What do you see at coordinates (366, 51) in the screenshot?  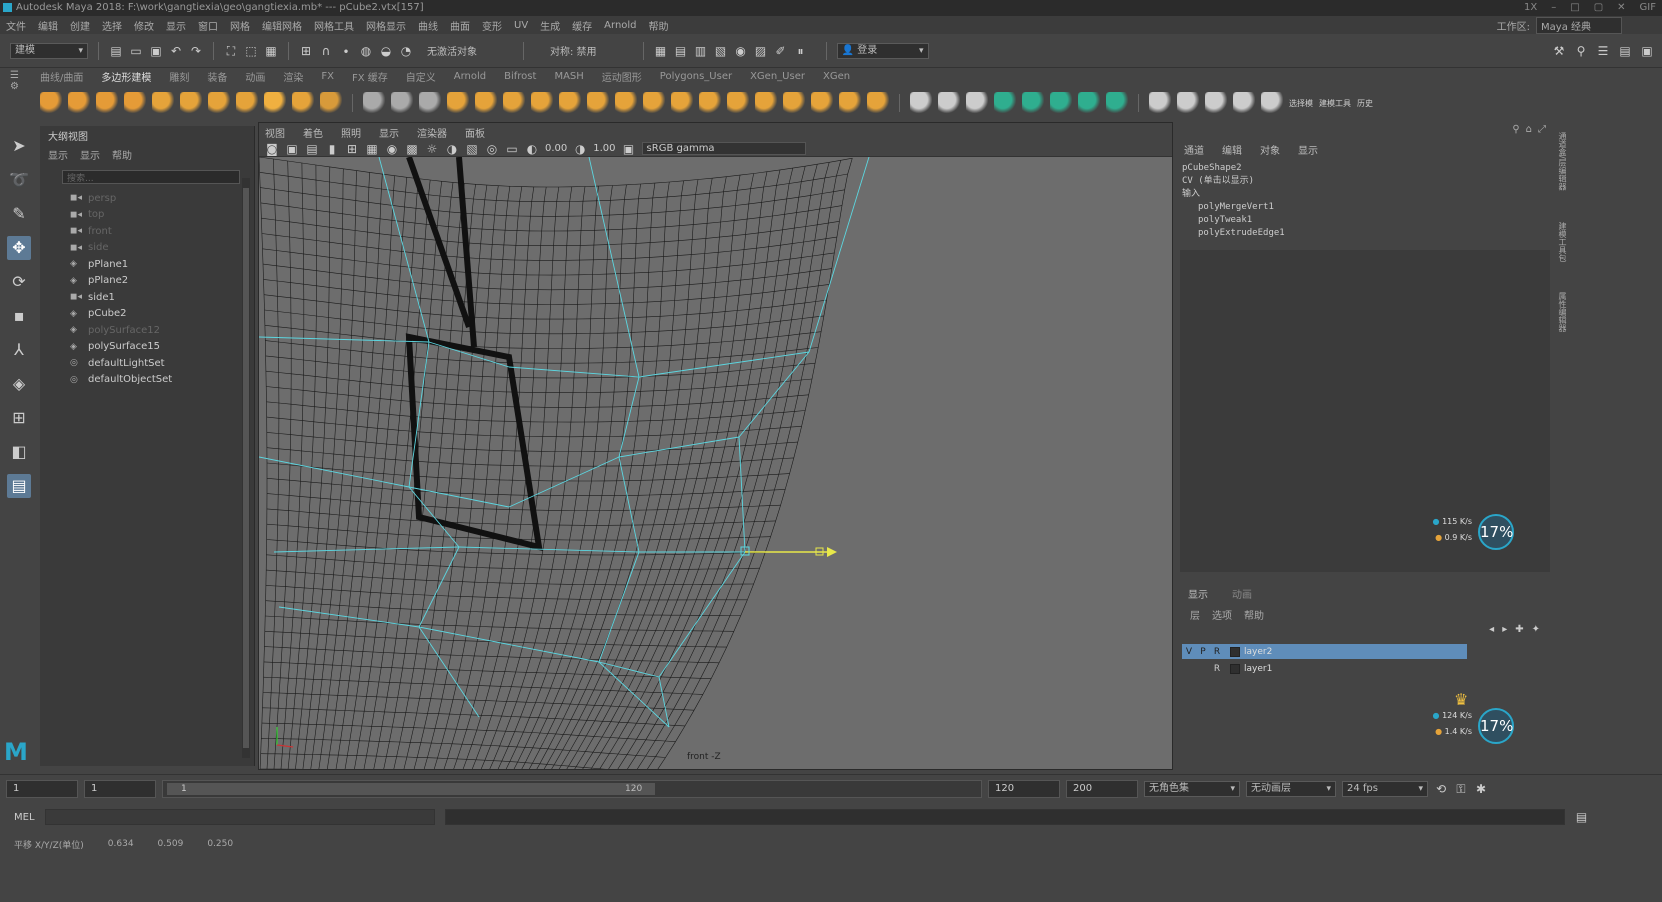 I see `snap-view-icon: ◍` at bounding box center [366, 51].